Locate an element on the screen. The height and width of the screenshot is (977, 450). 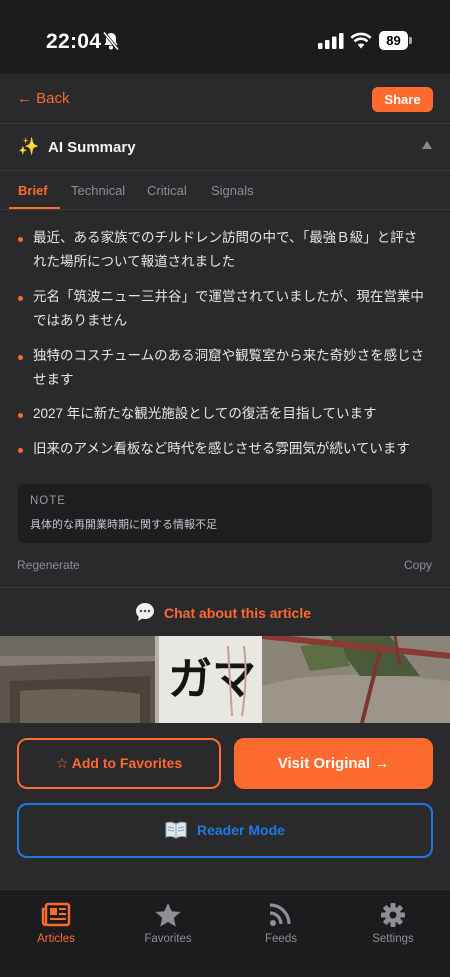
photo-sign-text: ガマ is located at coordinates (212, 679).